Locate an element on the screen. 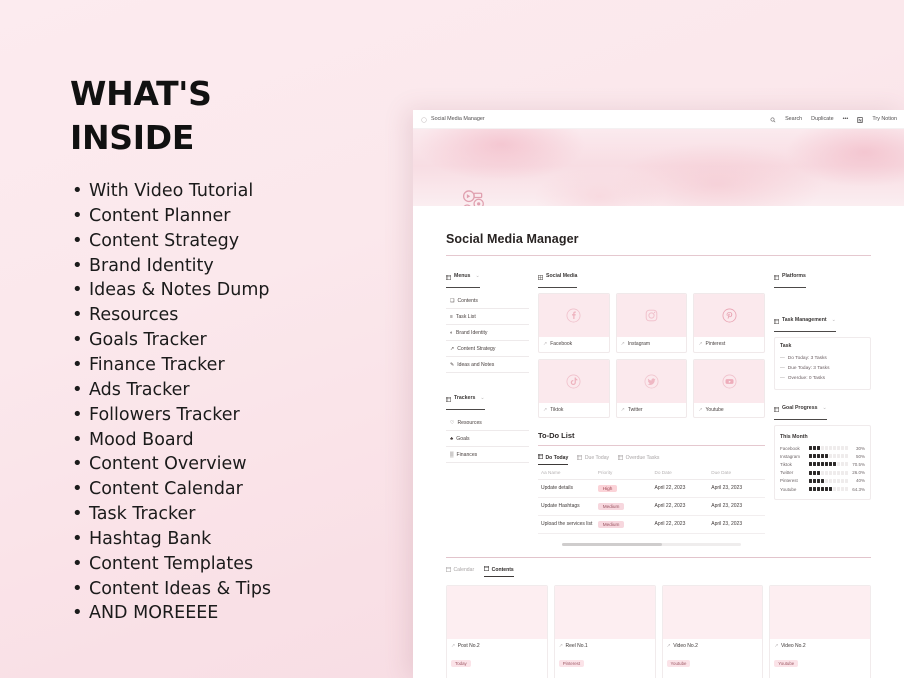  todo-tab-label: Due Today is located at coordinates (597, 458).